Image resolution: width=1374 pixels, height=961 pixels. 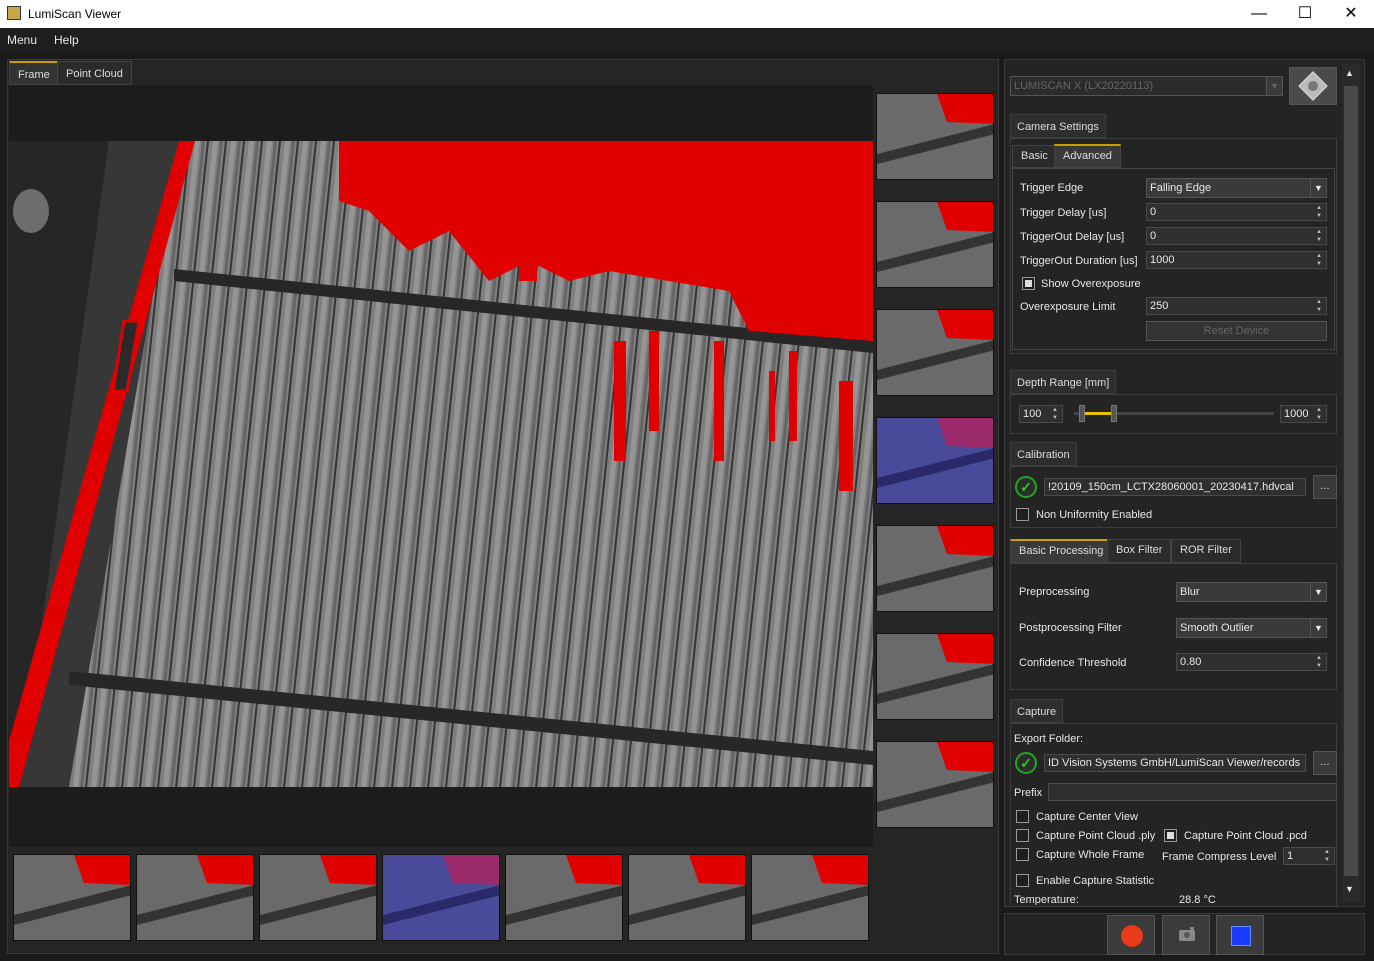 What do you see at coordinates (1026, 487) in the screenshot?
I see `calibration-ok-icon: ✓` at bounding box center [1026, 487].